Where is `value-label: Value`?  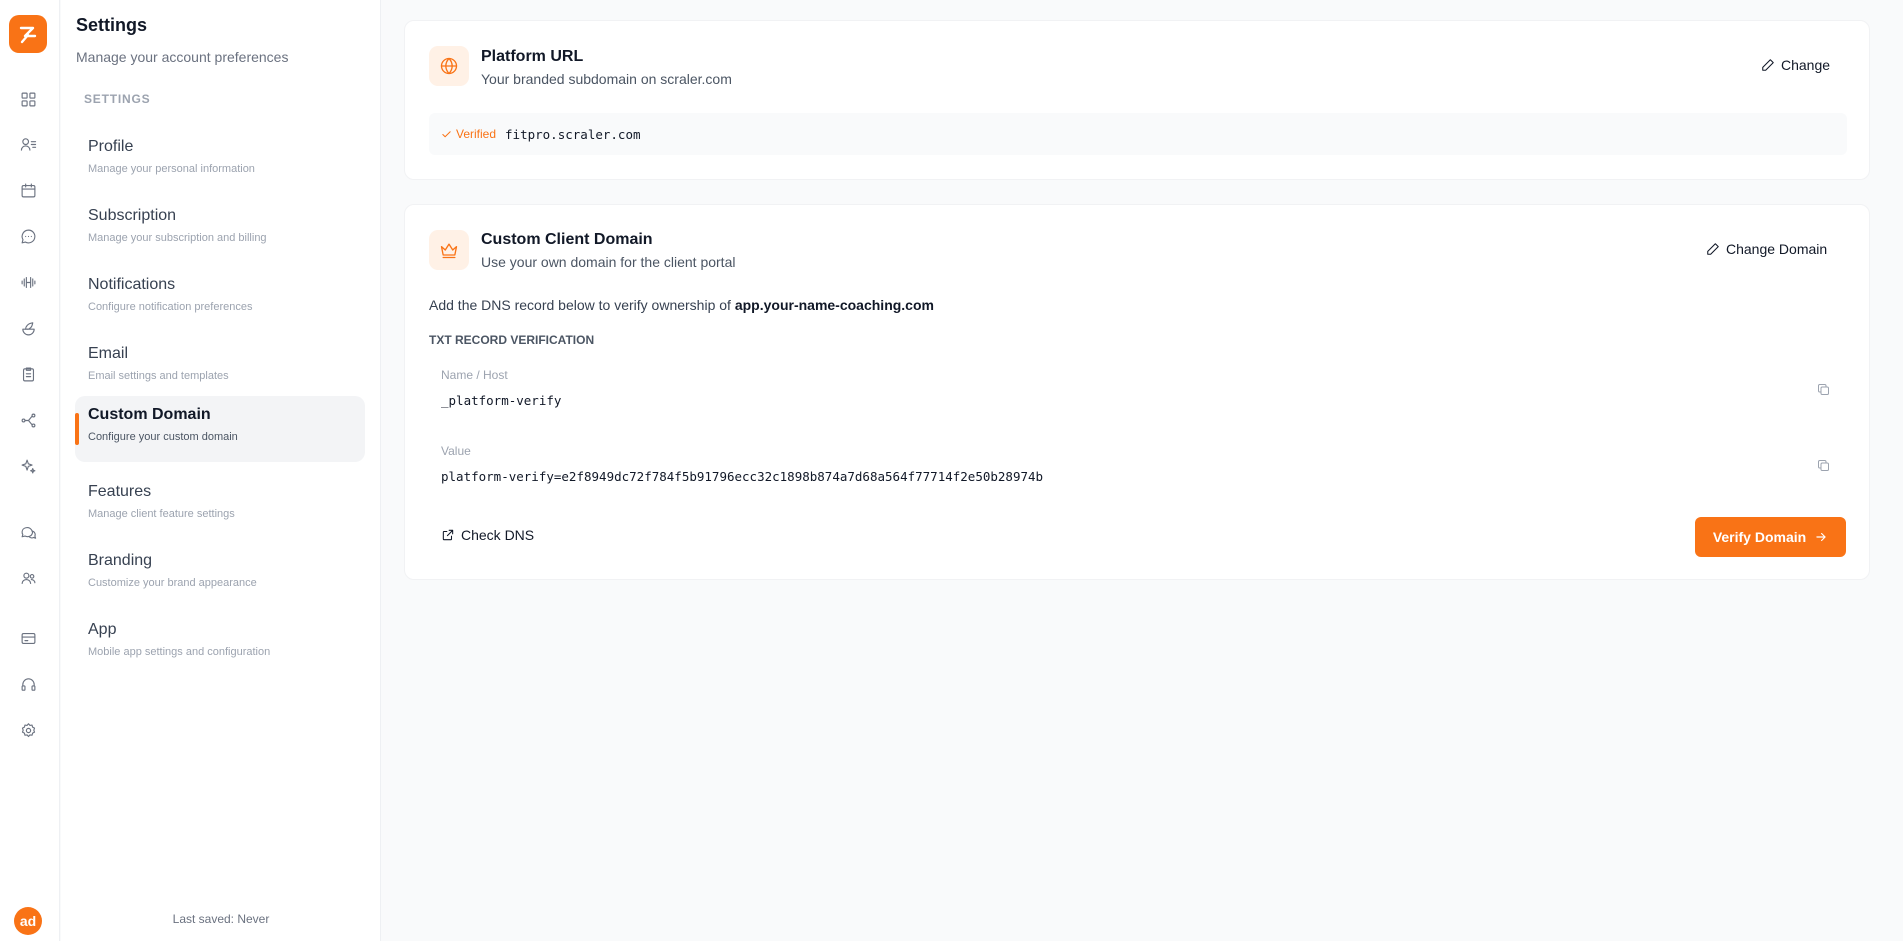
value-label: Value is located at coordinates (456, 451).